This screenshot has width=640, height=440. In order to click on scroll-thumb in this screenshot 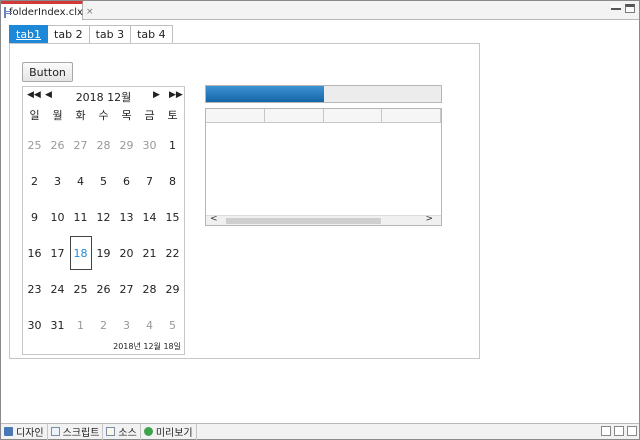, I will do `click(303, 221)`.